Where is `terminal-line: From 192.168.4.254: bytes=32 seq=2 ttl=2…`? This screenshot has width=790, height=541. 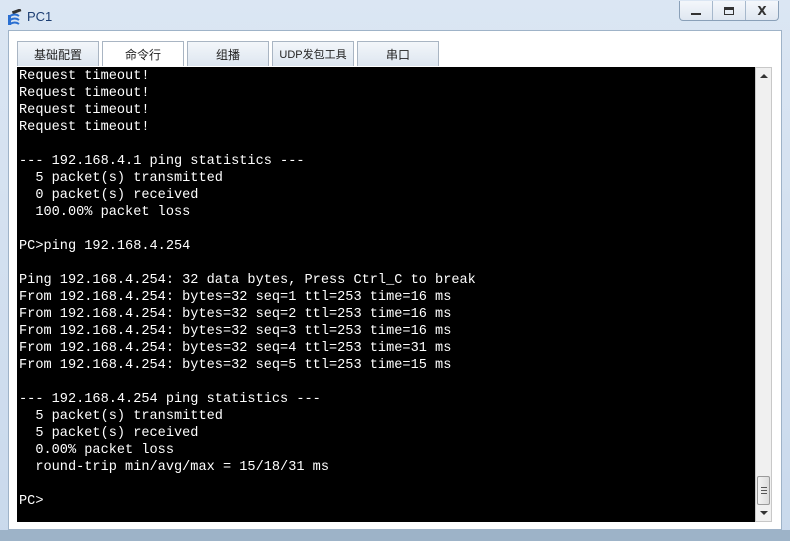 terminal-line: From 192.168.4.254: bytes=32 seq=2 ttl=2… is located at coordinates (235, 314).